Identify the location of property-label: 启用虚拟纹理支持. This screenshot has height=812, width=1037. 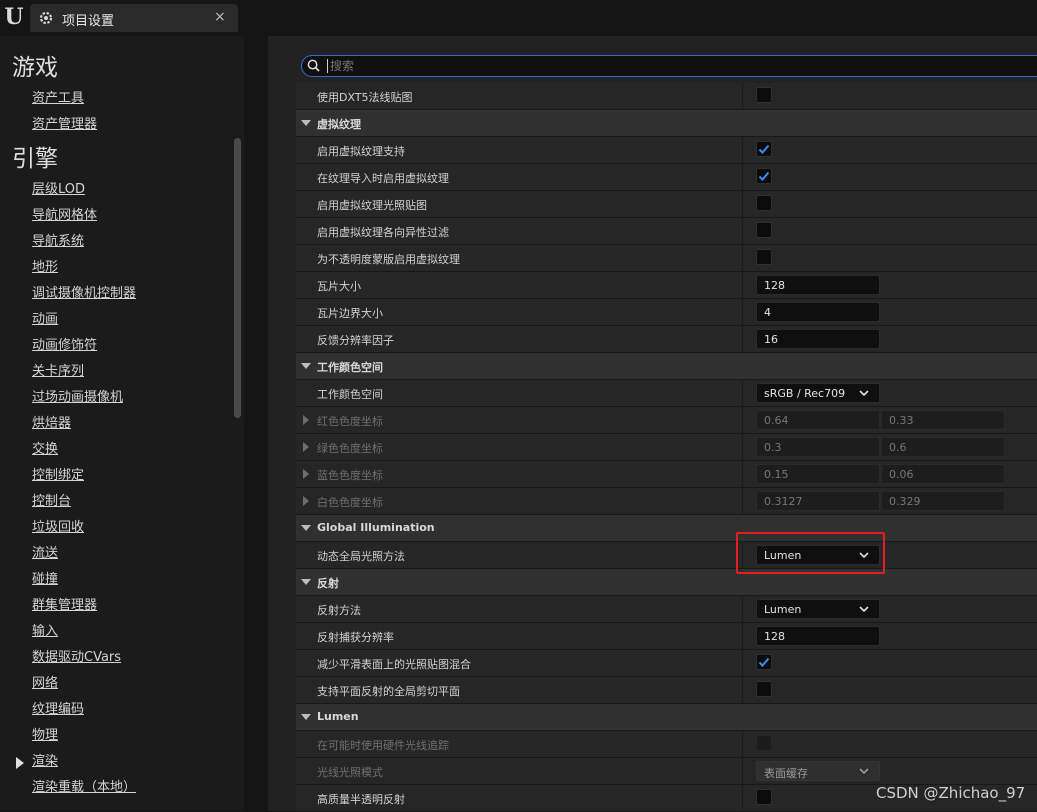
(361, 151).